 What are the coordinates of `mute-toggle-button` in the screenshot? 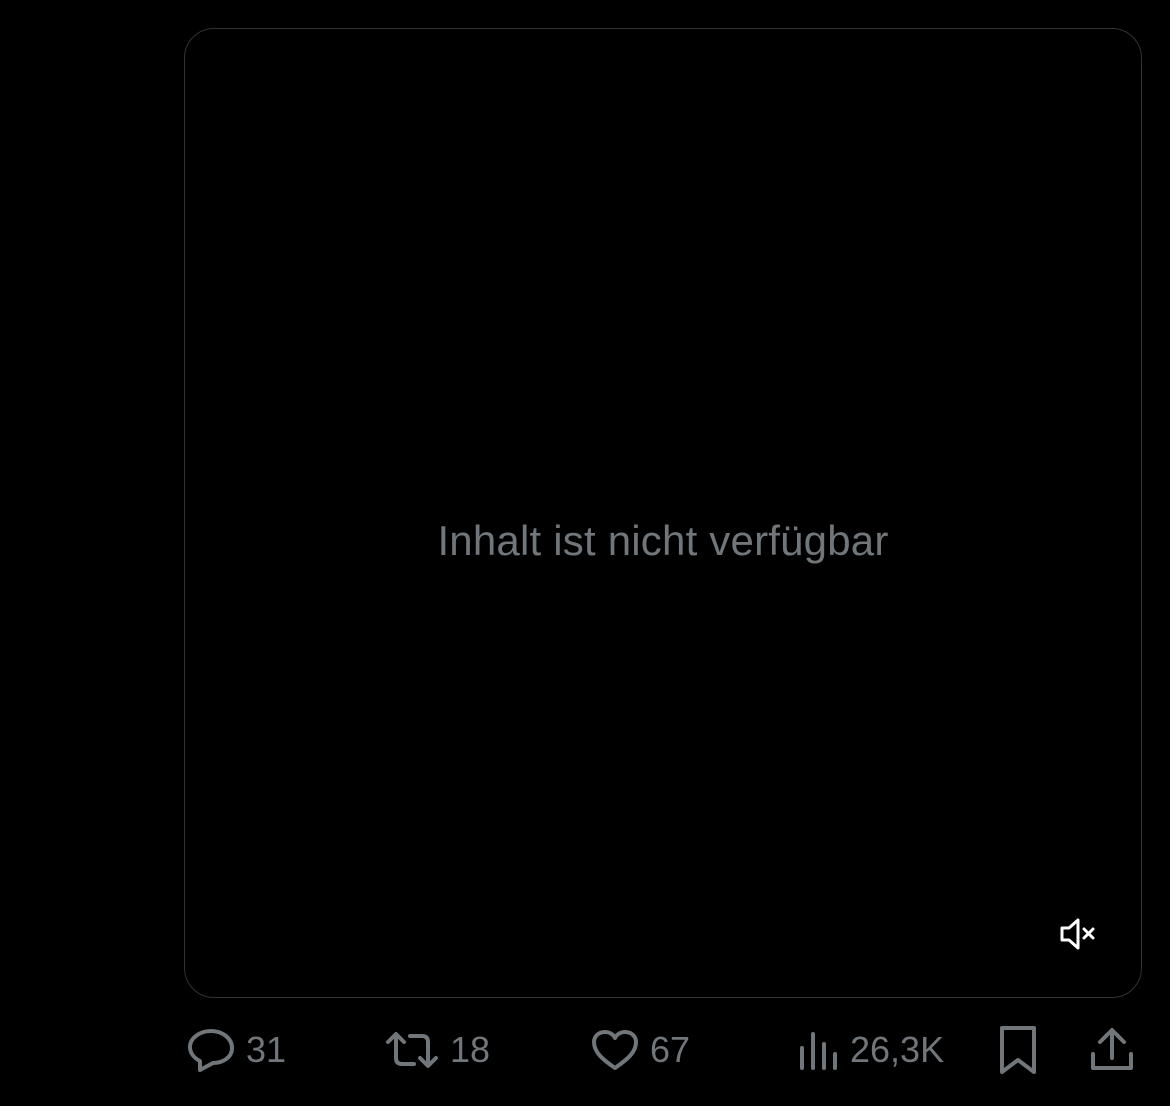 It's located at (1079, 934).